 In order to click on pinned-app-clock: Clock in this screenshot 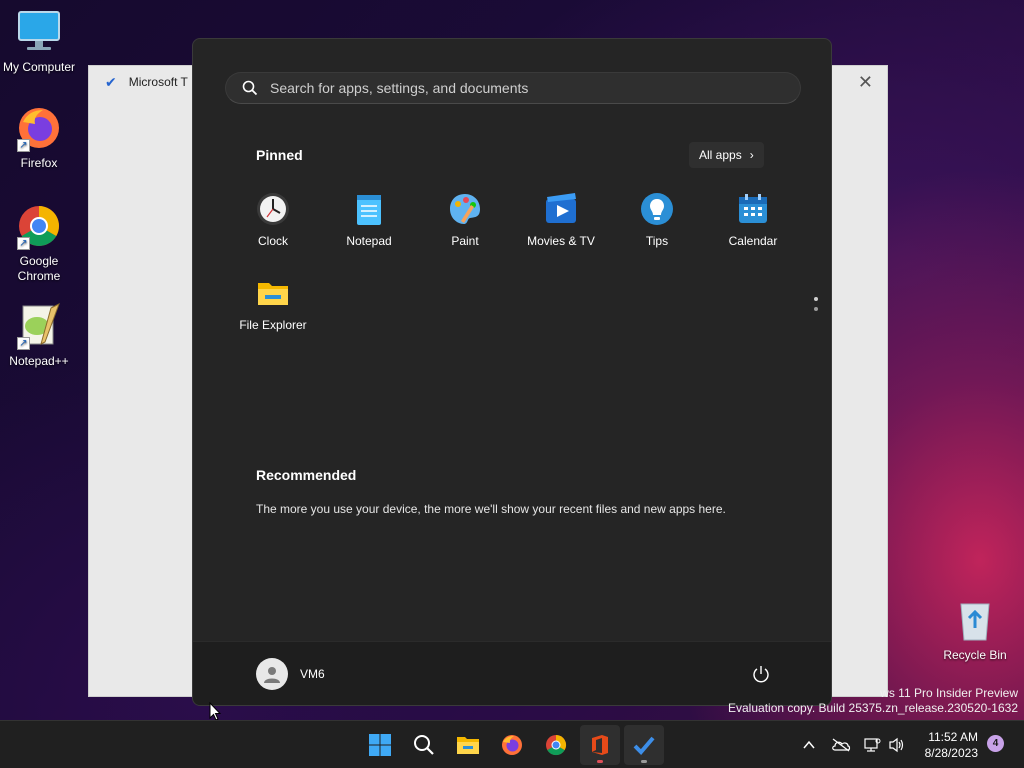, I will do `click(273, 215)`.